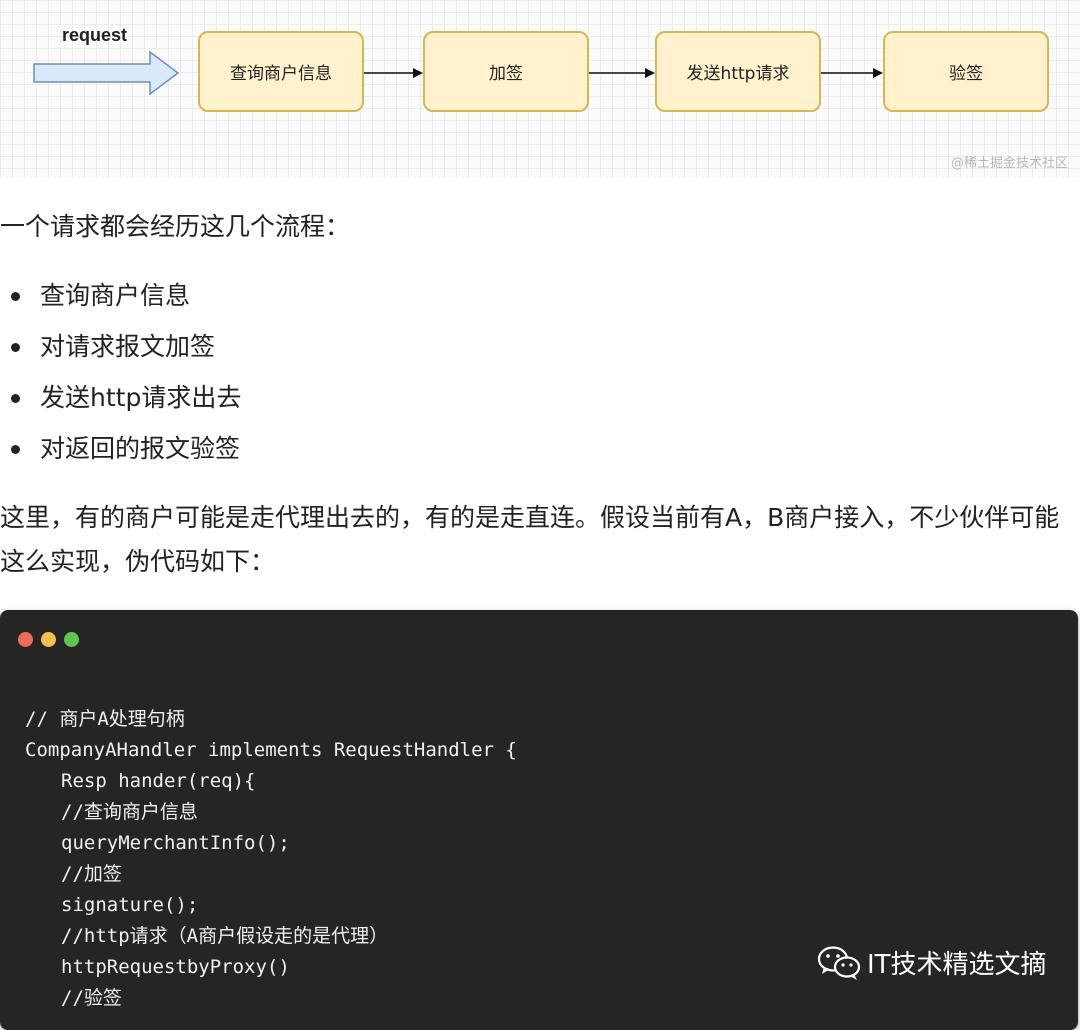  I want to click on code-line: queryMerchantInfo();, so click(175, 843).